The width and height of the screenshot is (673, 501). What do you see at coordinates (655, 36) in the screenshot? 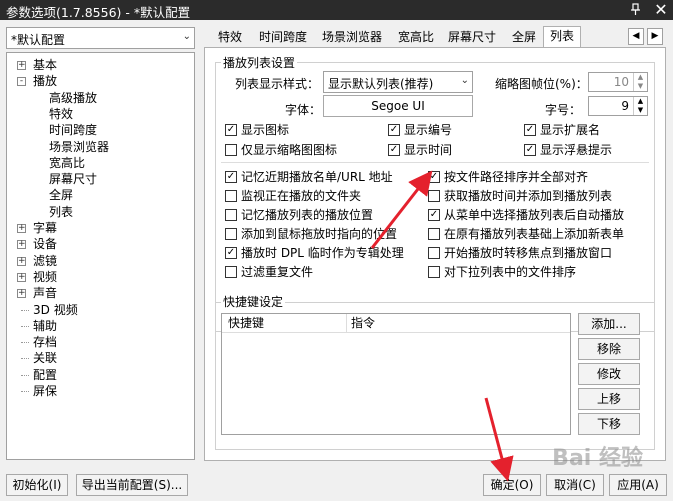
I see `tab-scroll-right-icon: ▶` at bounding box center [655, 36].